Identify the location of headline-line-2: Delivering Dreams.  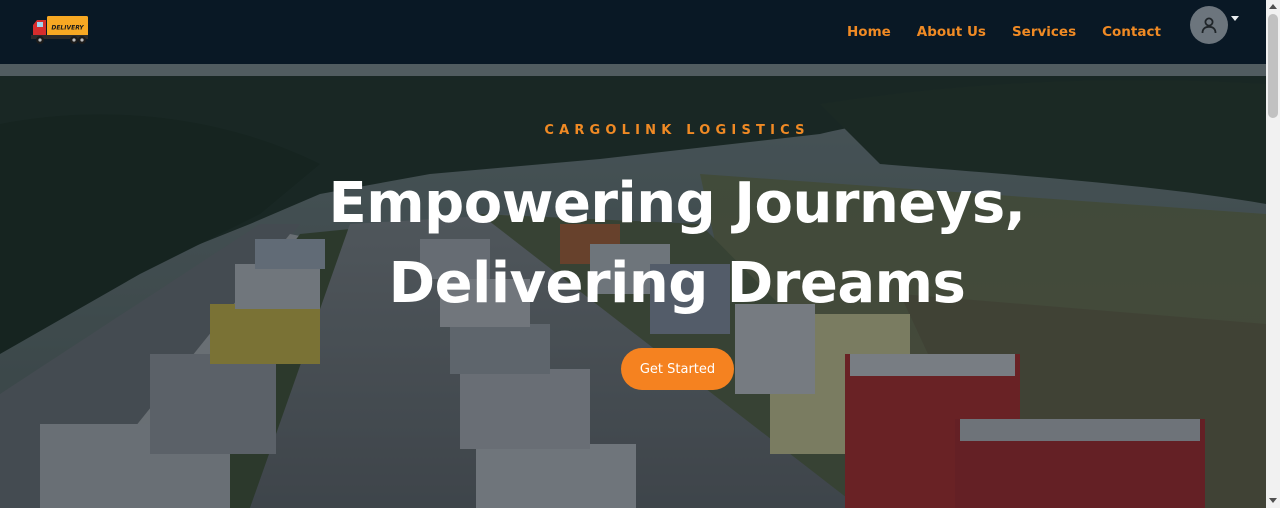
(677, 283).